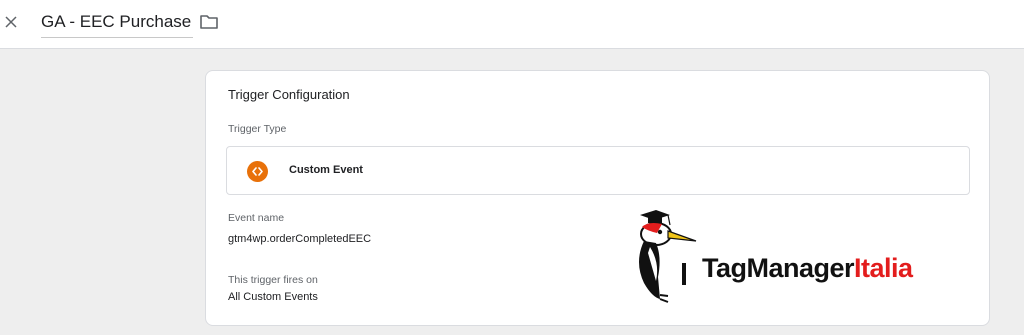 This screenshot has height=335, width=1024. What do you see at coordinates (883, 268) in the screenshot?
I see `brand-wordmark-red: Italia` at bounding box center [883, 268].